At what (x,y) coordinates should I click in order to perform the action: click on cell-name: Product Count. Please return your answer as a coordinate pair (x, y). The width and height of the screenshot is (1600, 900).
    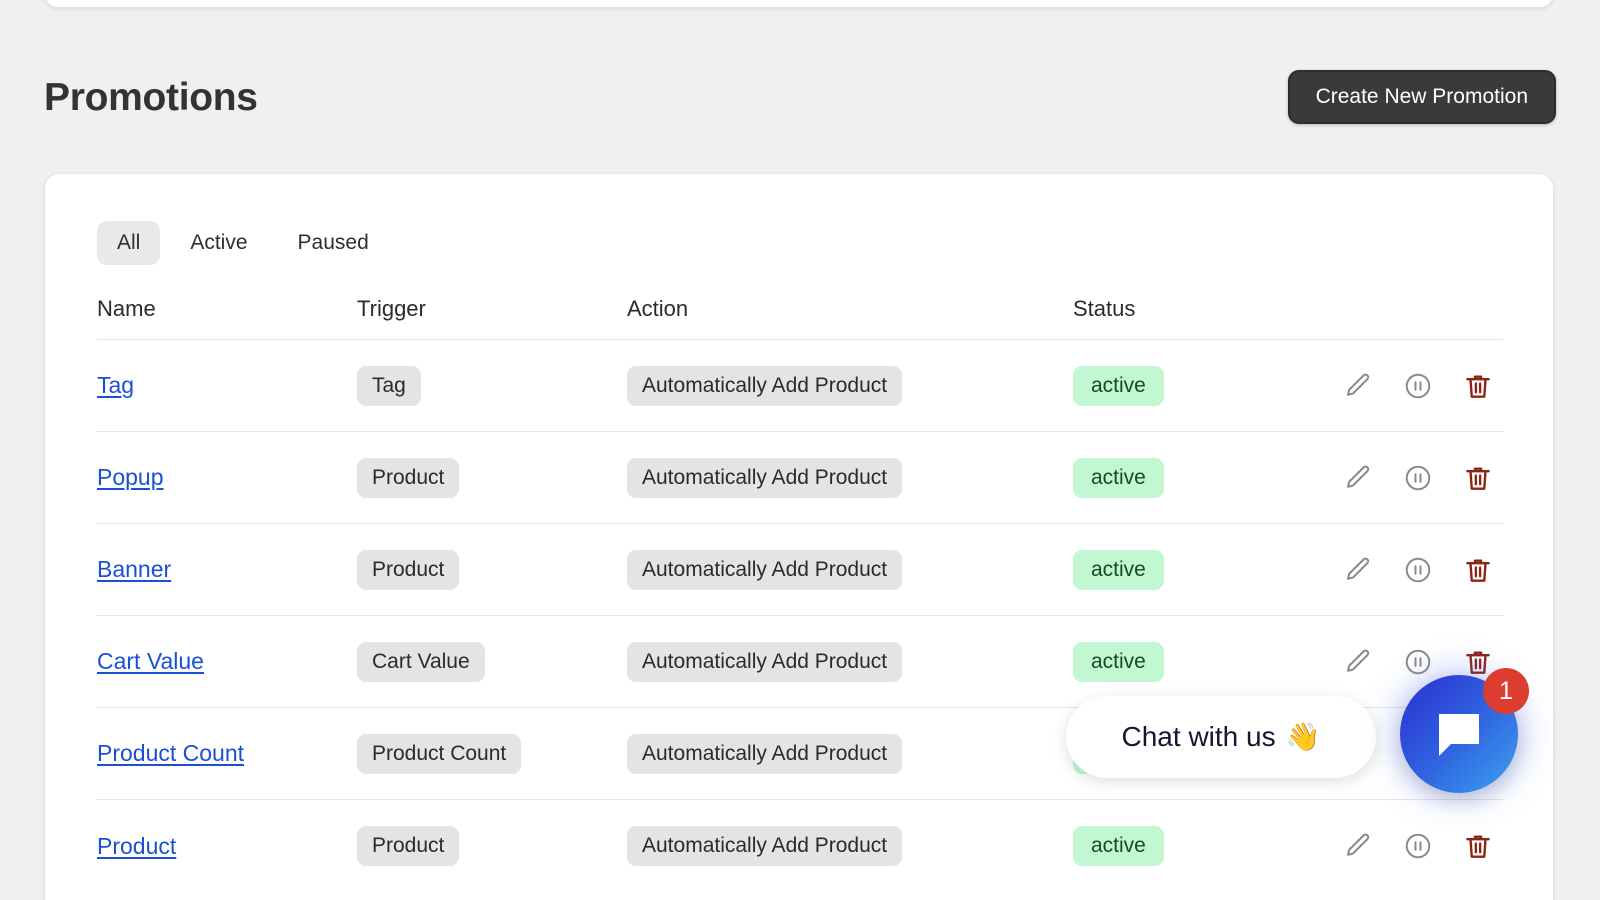
    Looking at the image, I should click on (227, 753).